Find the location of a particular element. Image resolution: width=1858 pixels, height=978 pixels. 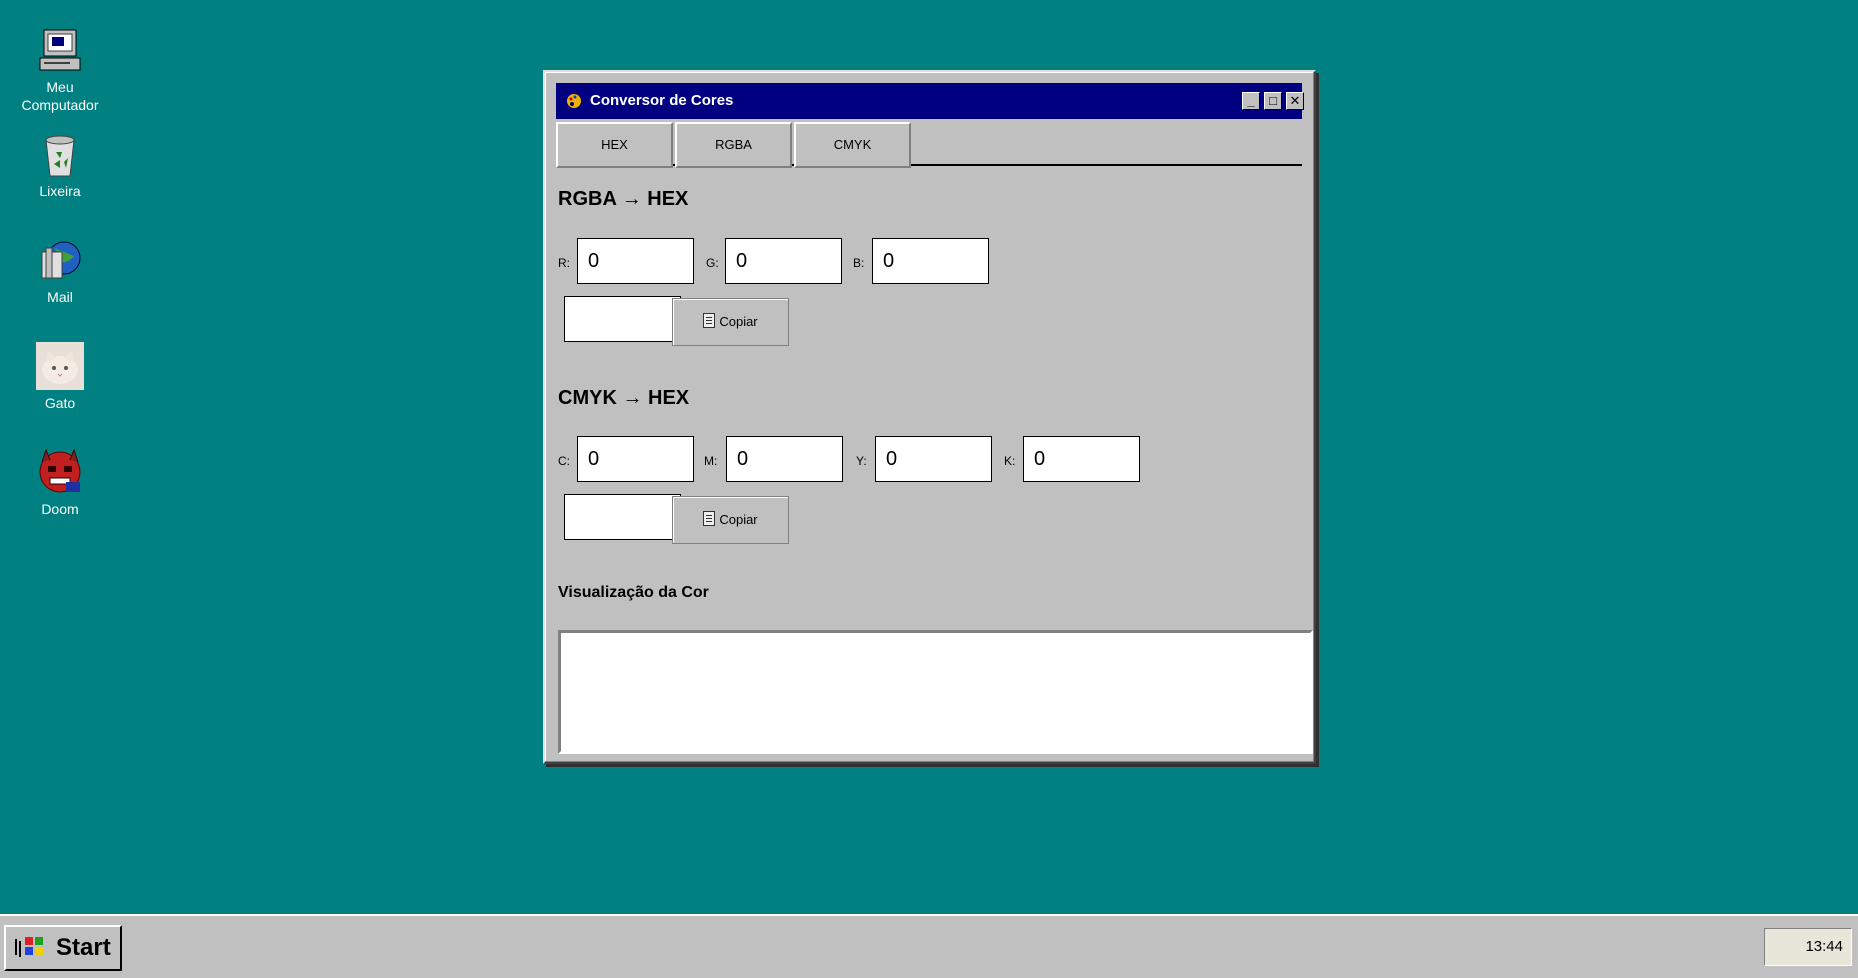

rgba-copy-button: Copiar is located at coordinates (730, 322).